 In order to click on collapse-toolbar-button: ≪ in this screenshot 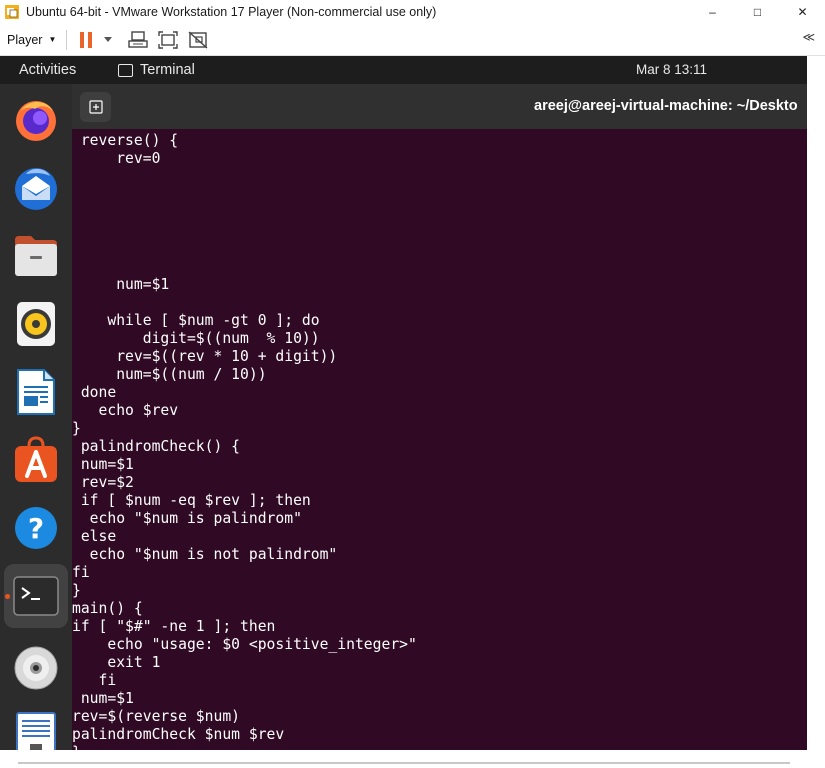, I will do `click(808, 37)`.